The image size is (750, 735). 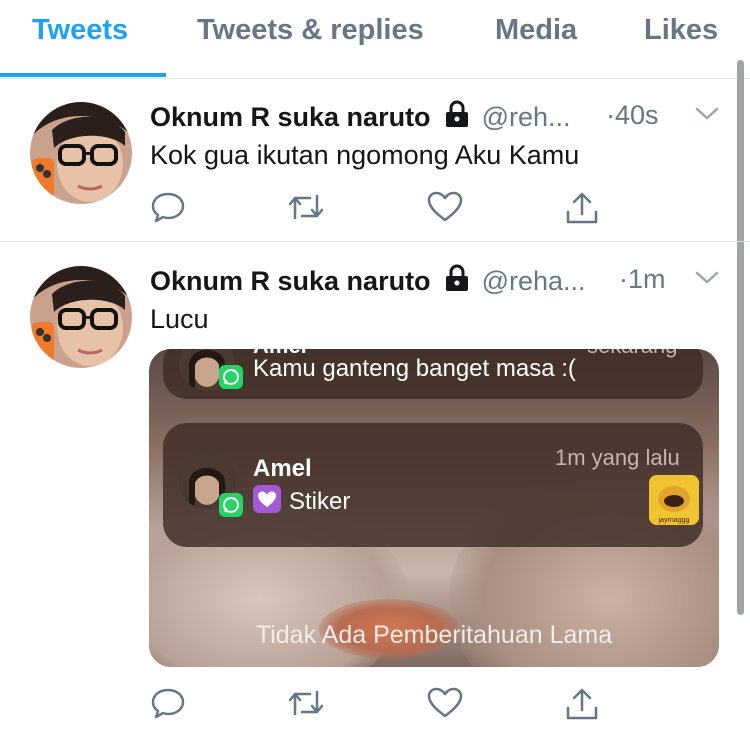 I want to click on sticker-thumbnail: jayrnaggg, so click(x=674, y=500).